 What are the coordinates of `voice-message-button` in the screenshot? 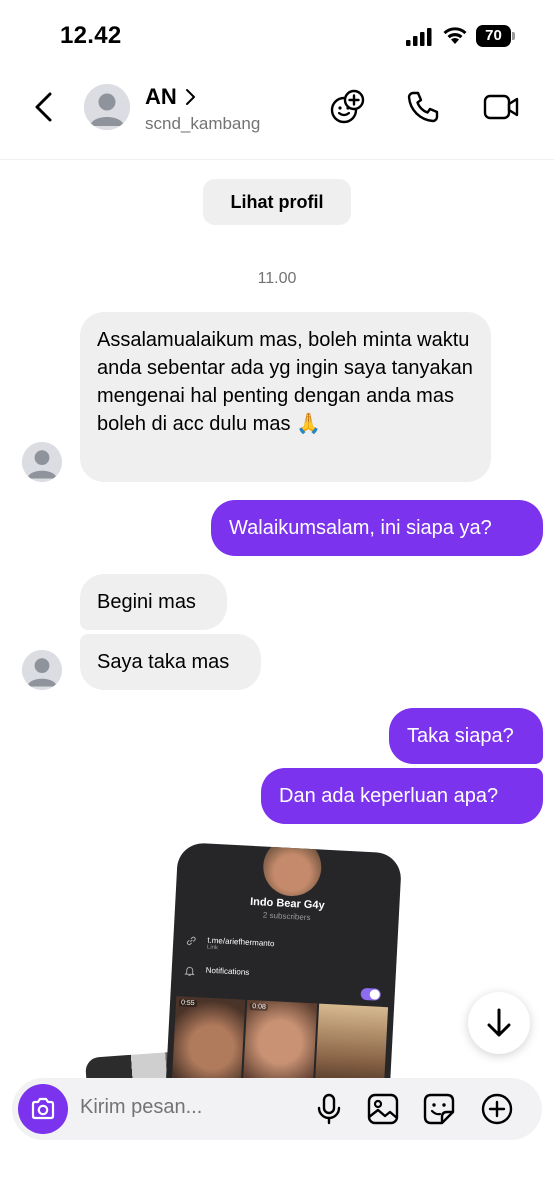 It's located at (329, 1109).